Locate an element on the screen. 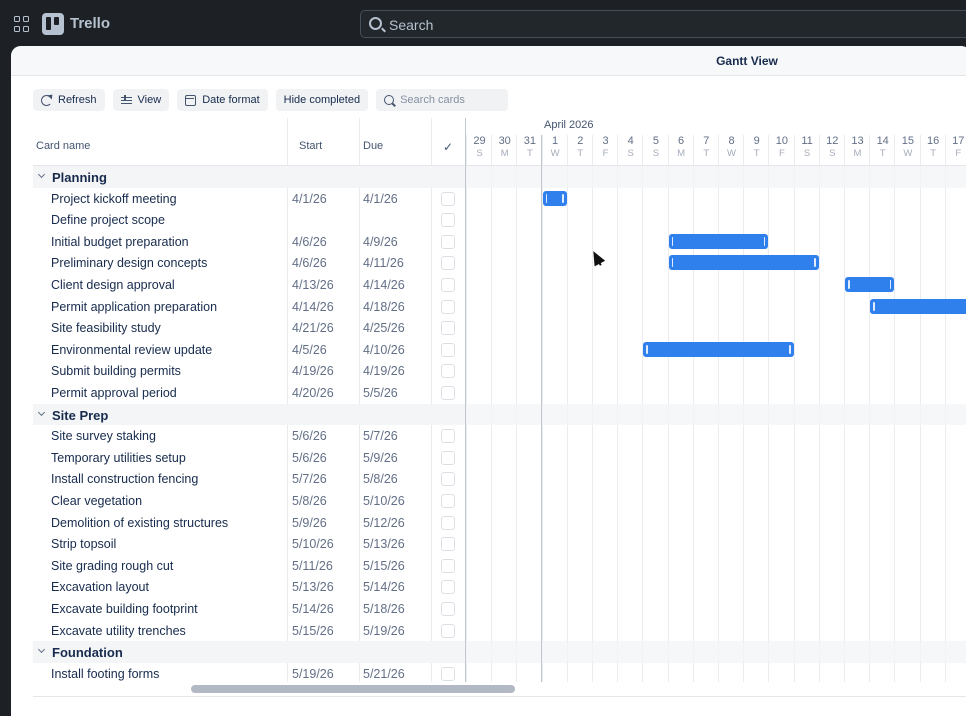  card-start-date: 4/20/26 is located at coordinates (313, 393).